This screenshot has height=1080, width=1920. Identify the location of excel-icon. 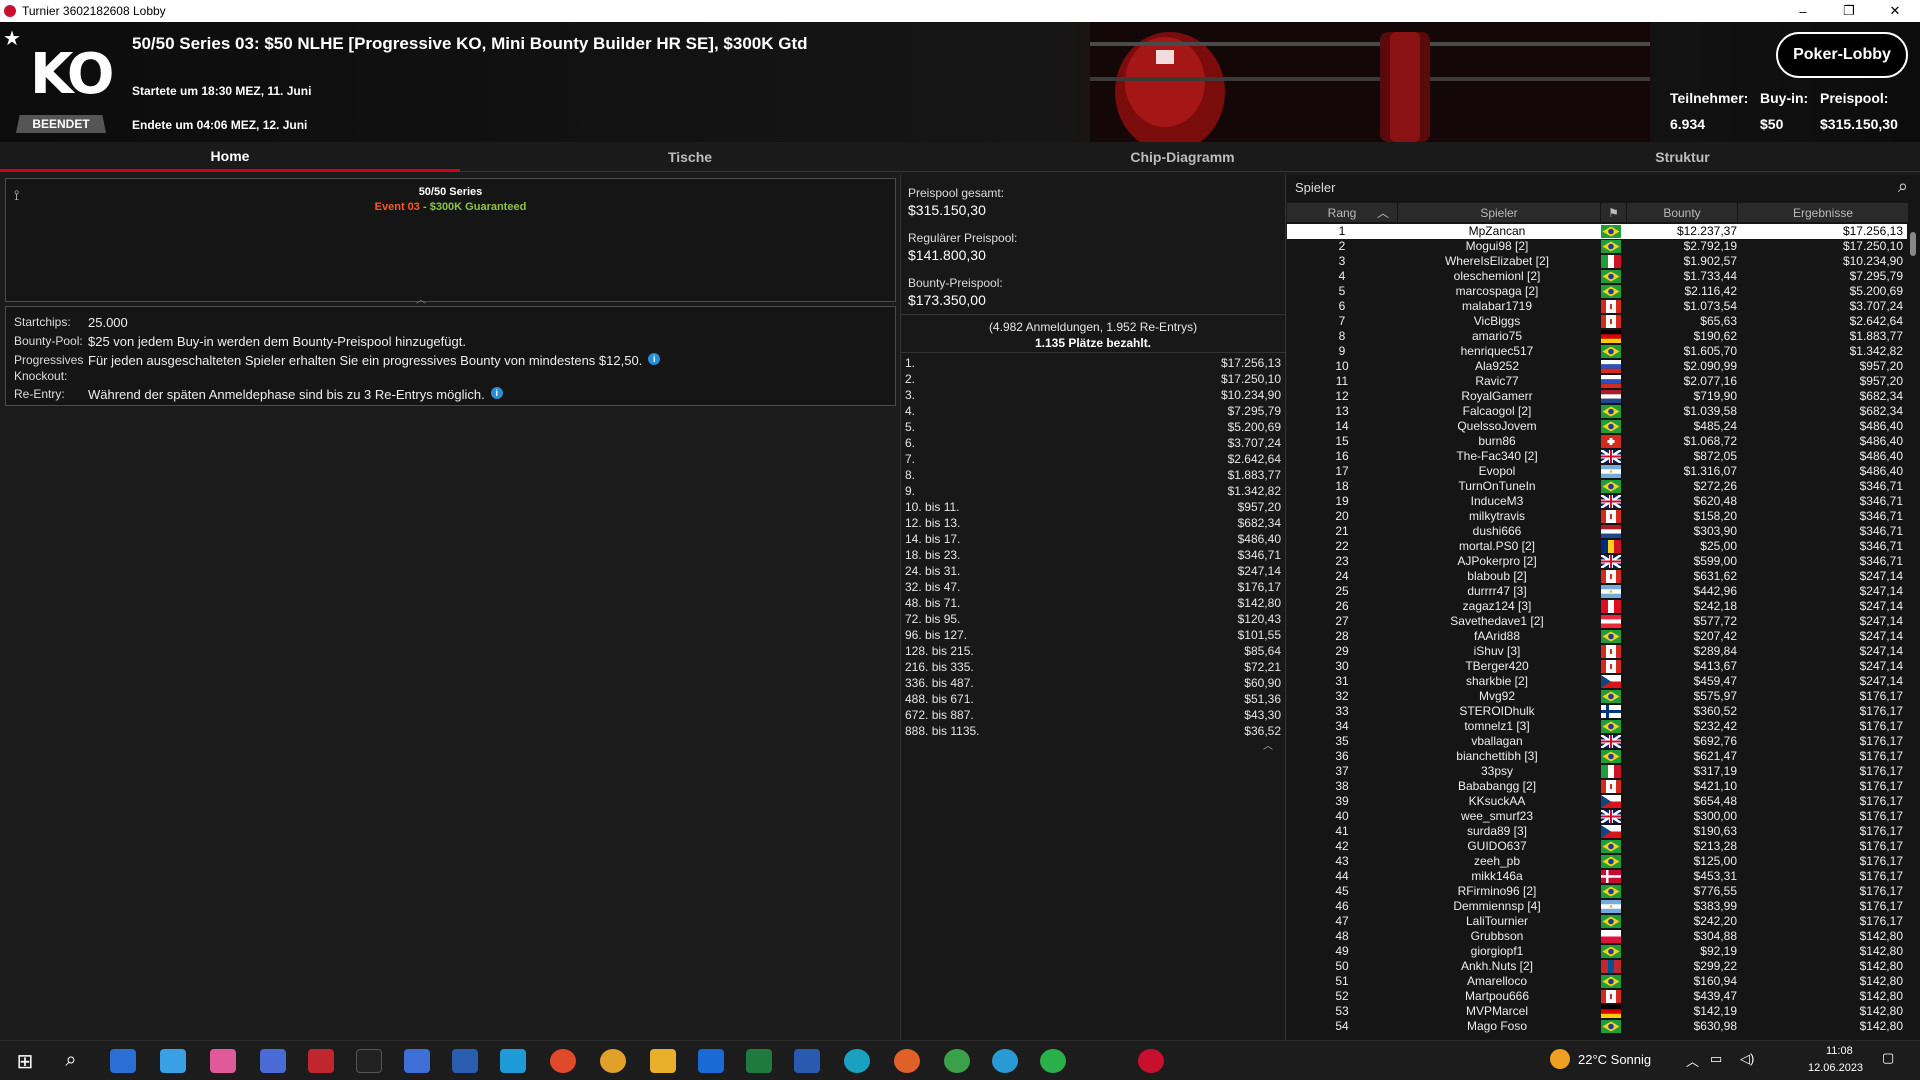
(759, 1061).